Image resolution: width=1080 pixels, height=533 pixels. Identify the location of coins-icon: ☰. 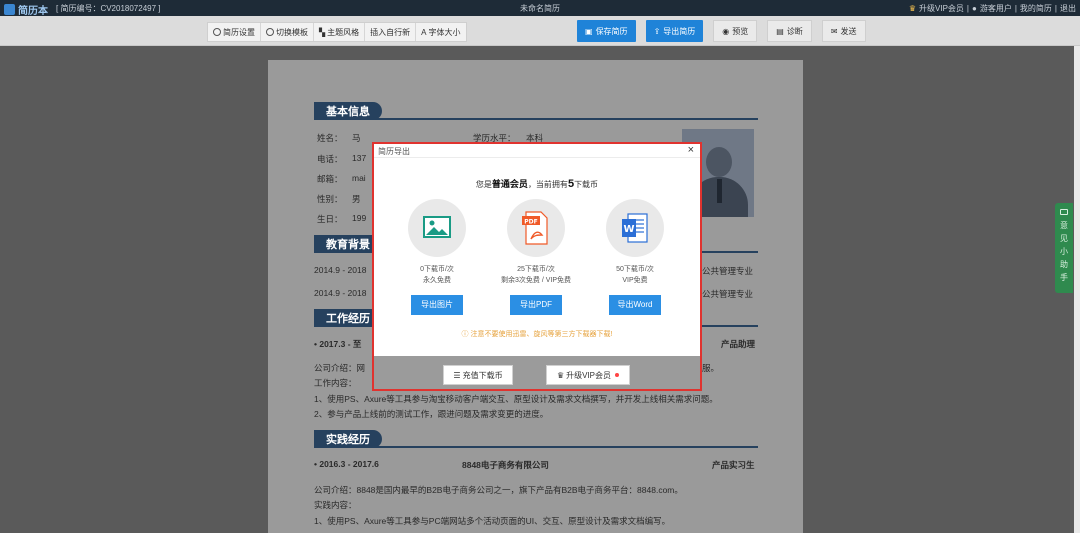
(457, 375).